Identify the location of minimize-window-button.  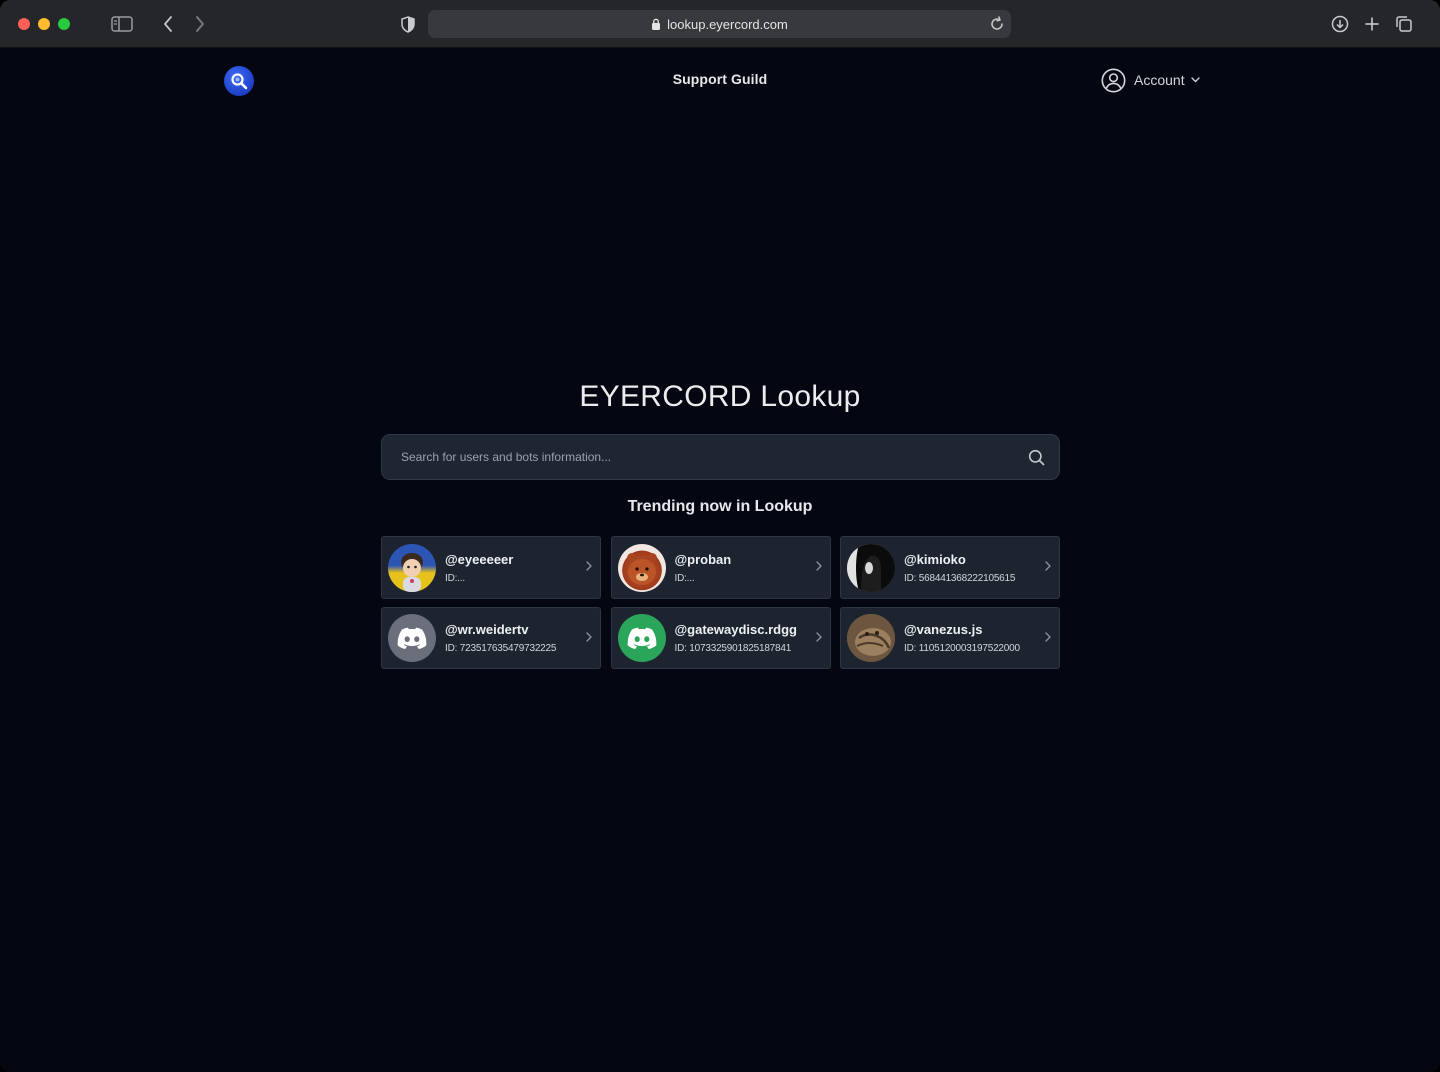
(44, 24).